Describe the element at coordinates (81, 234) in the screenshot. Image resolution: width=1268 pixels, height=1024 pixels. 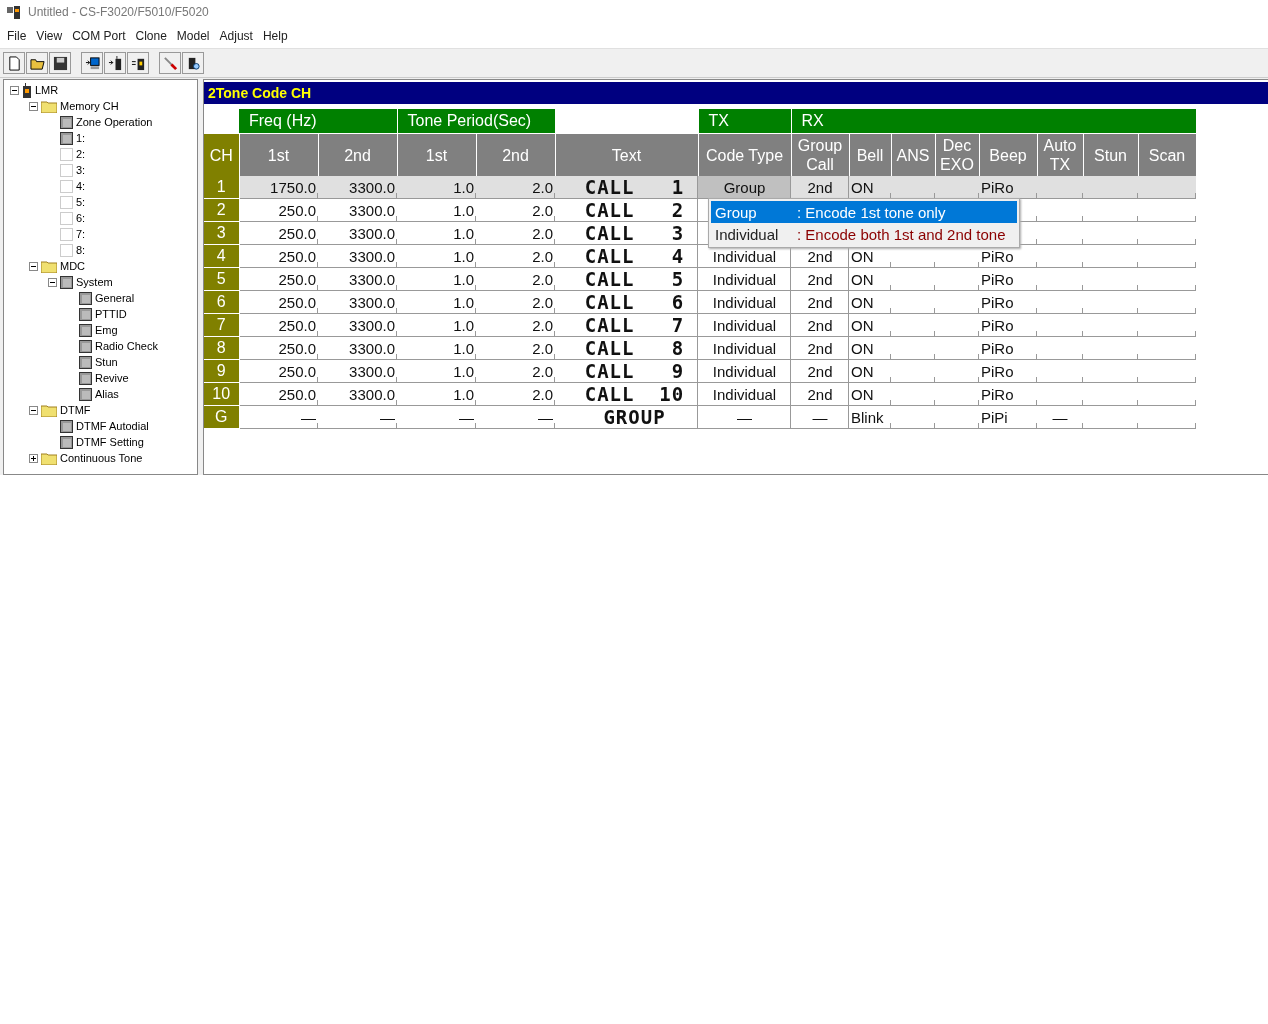
I see `tree-item: 7:` at that location.